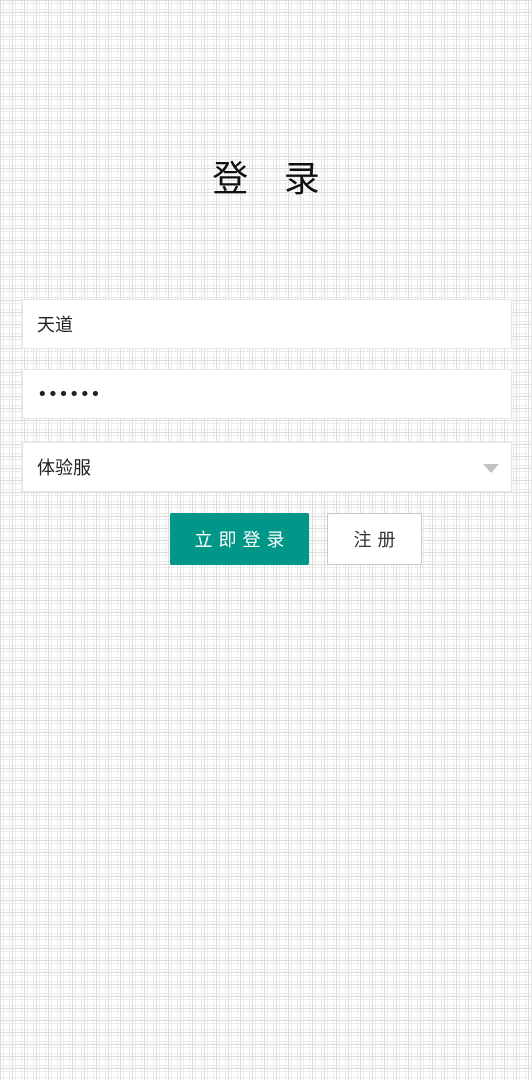  I want to click on password-value: ••••••, so click(69, 394).